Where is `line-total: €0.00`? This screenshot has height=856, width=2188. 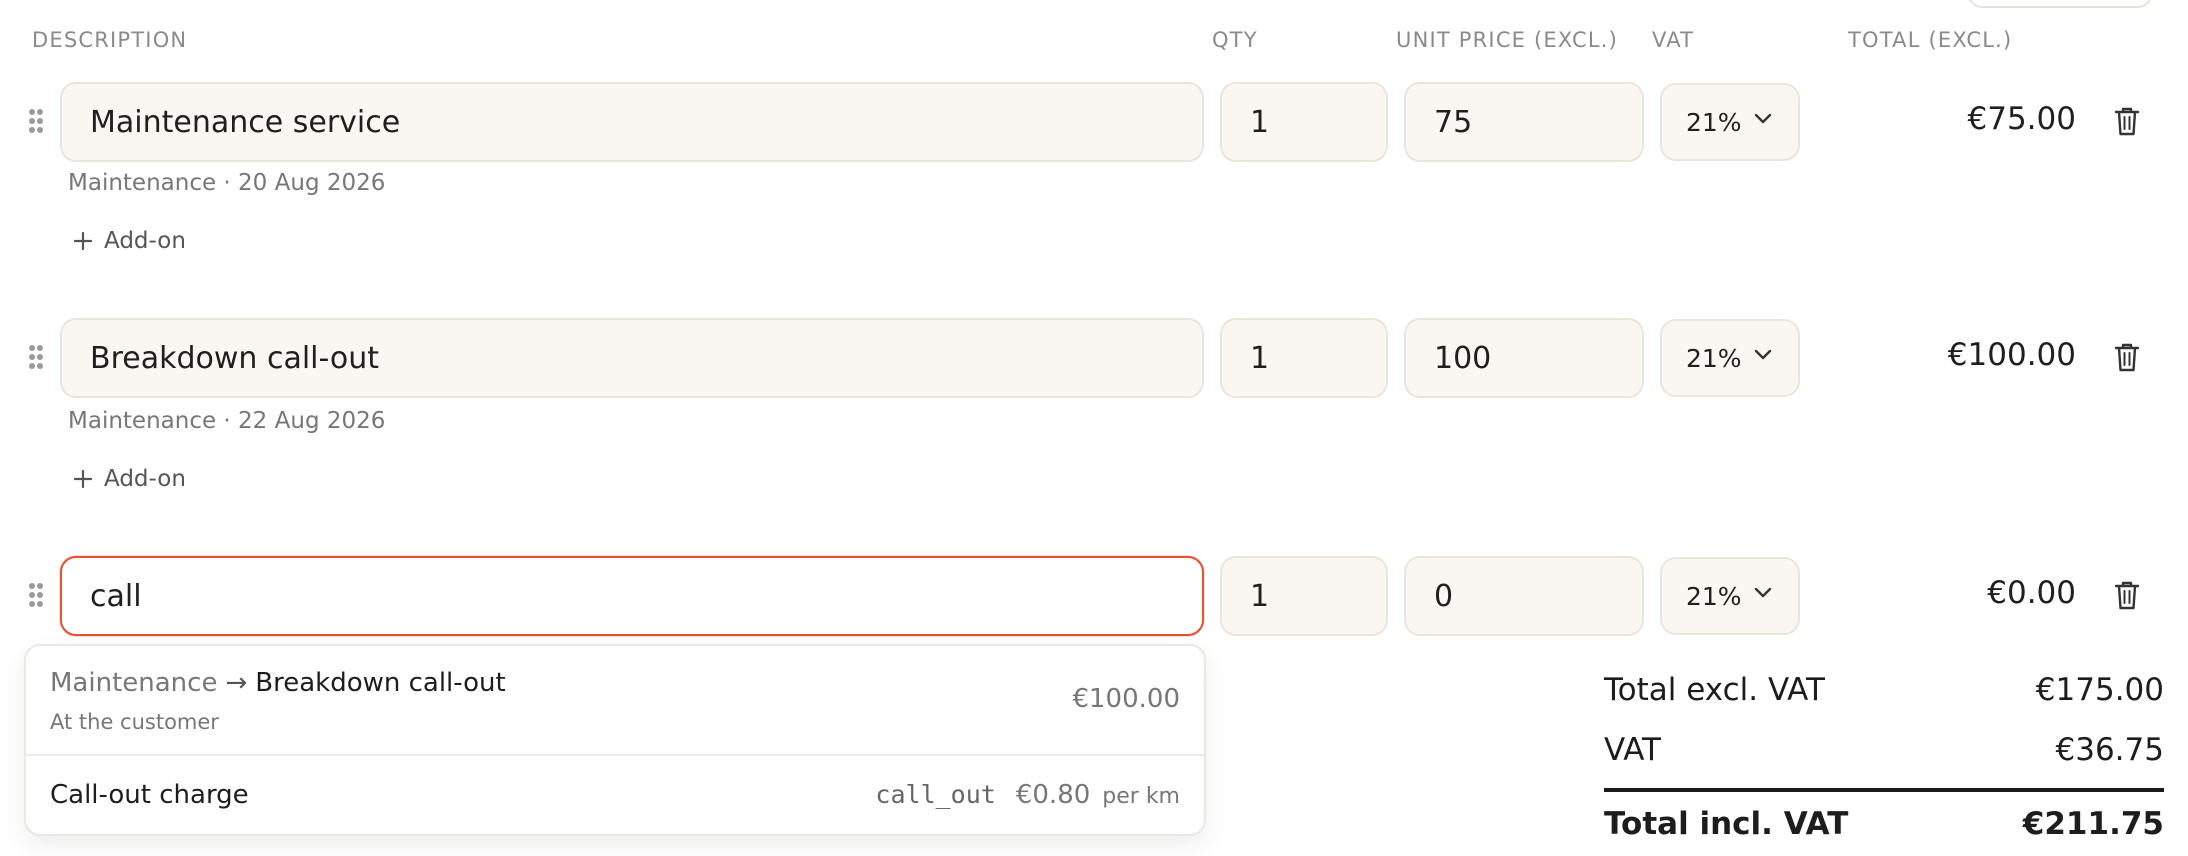
line-total: €0.00 is located at coordinates (2031, 593).